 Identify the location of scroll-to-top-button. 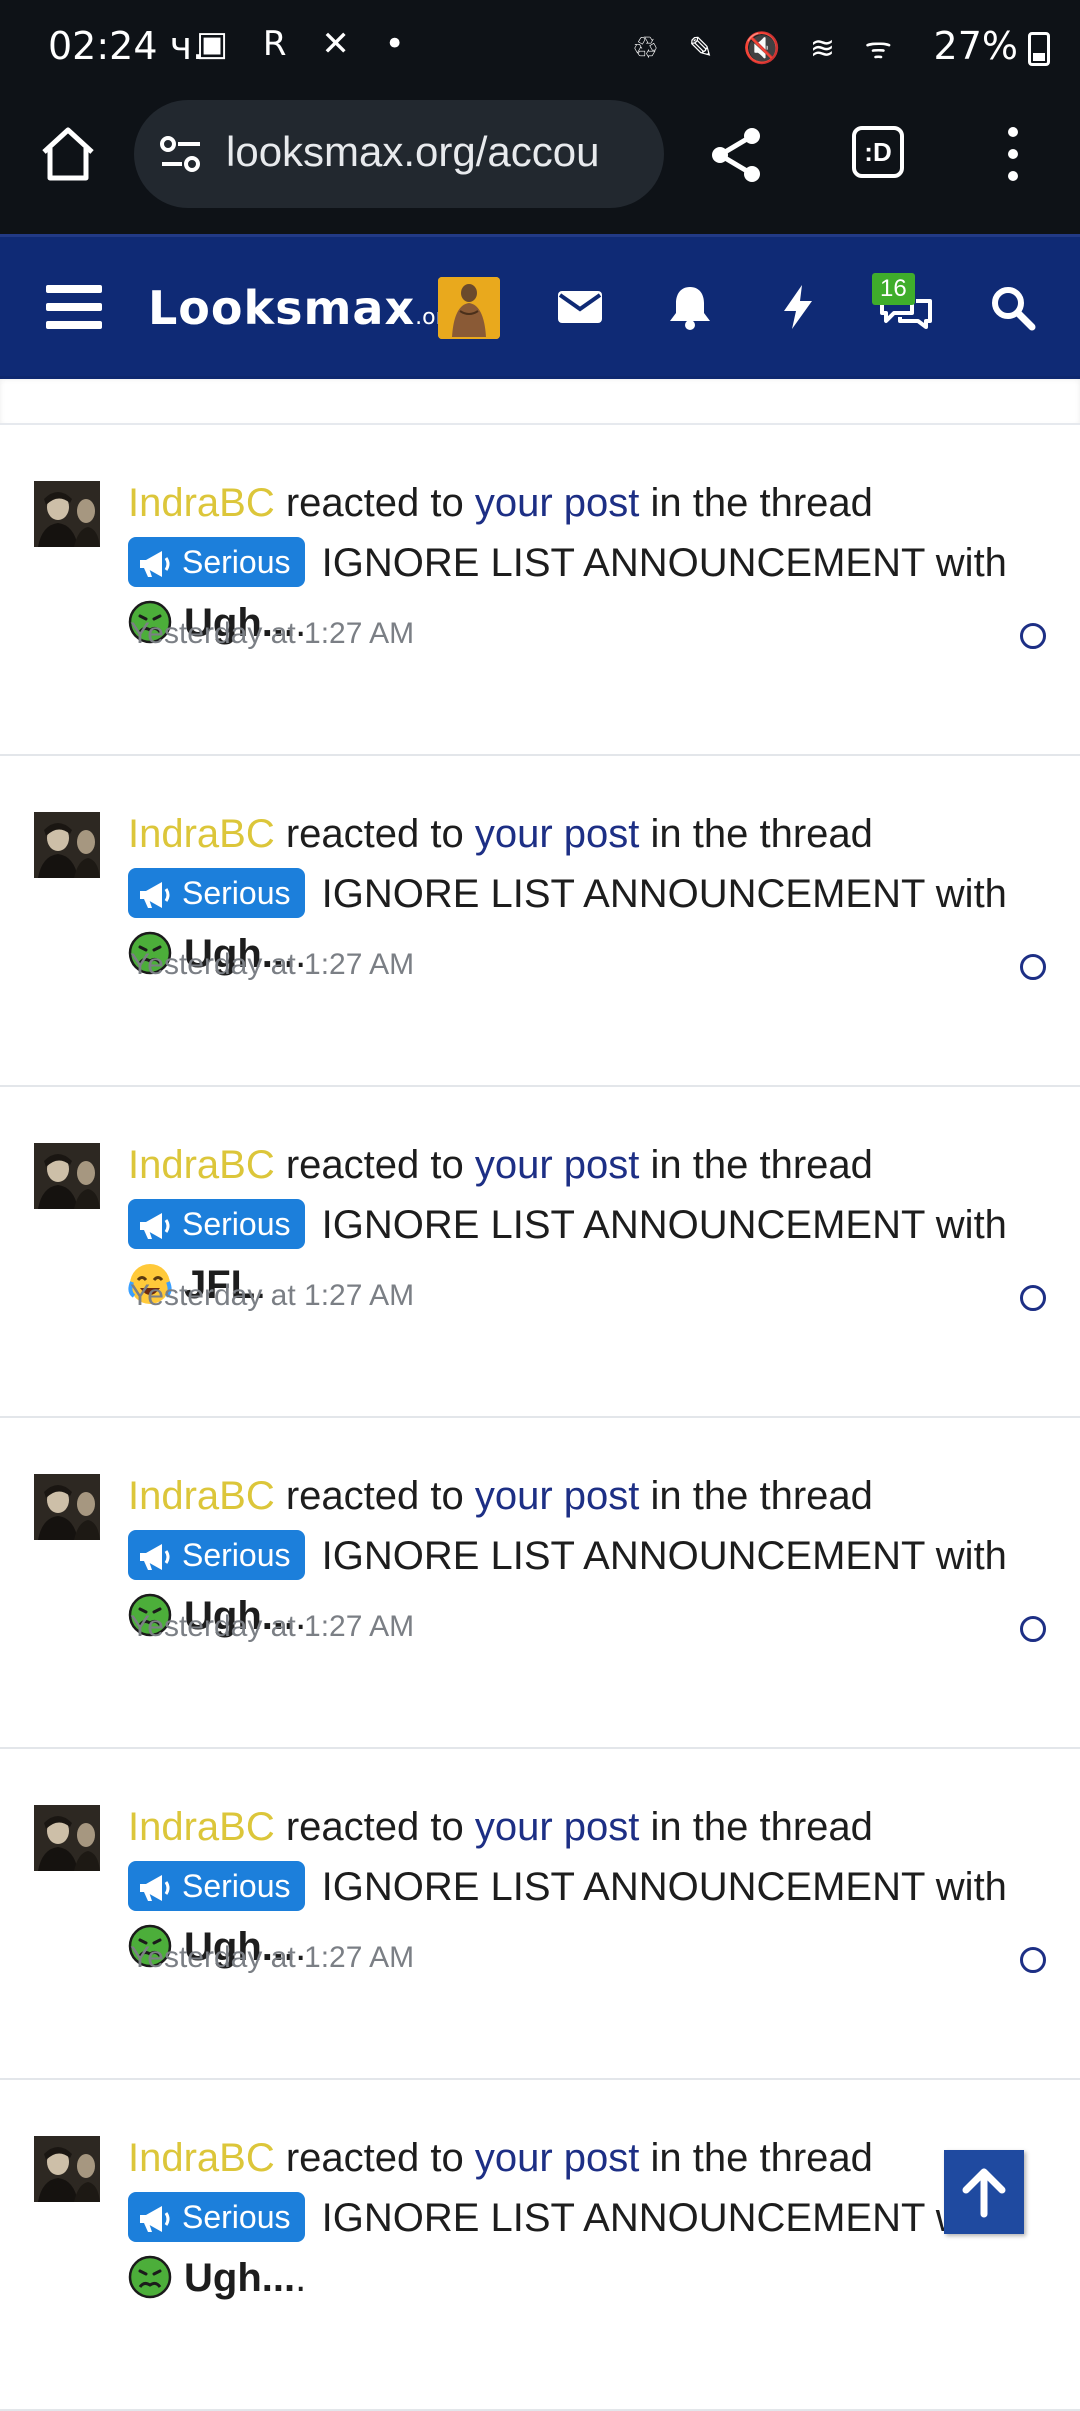
(984, 2192).